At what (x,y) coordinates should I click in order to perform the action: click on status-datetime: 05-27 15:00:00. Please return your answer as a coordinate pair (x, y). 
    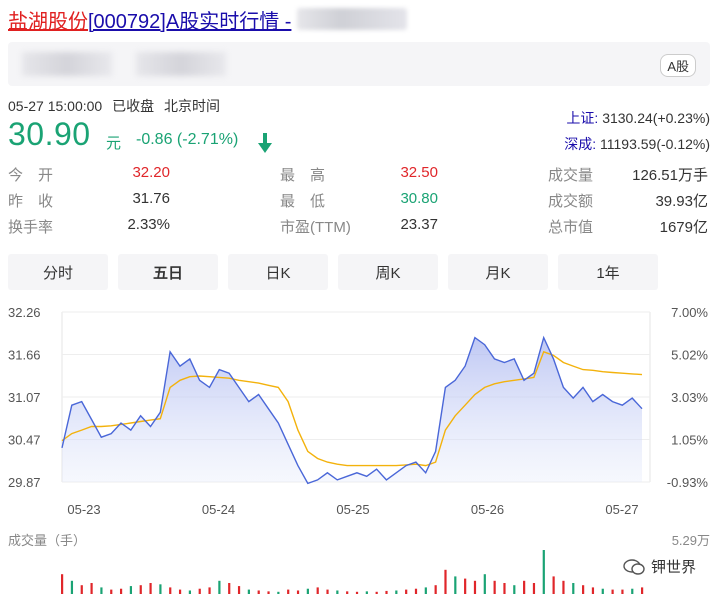
    Looking at the image, I should click on (55, 106).